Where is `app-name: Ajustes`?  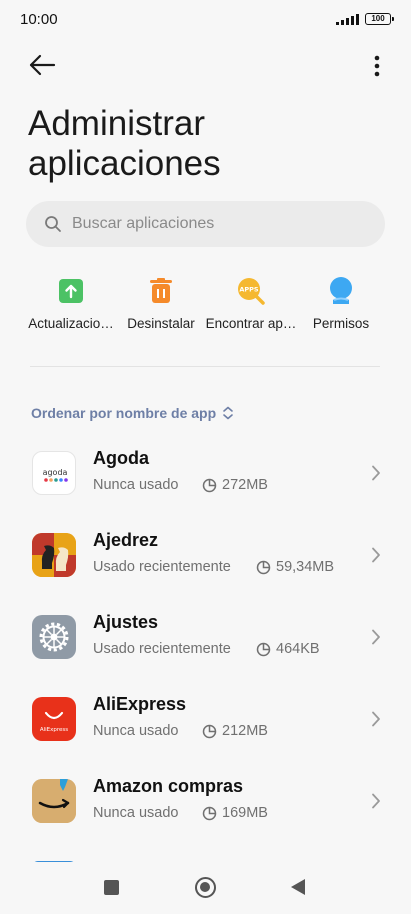 app-name: Ajustes is located at coordinates (126, 622).